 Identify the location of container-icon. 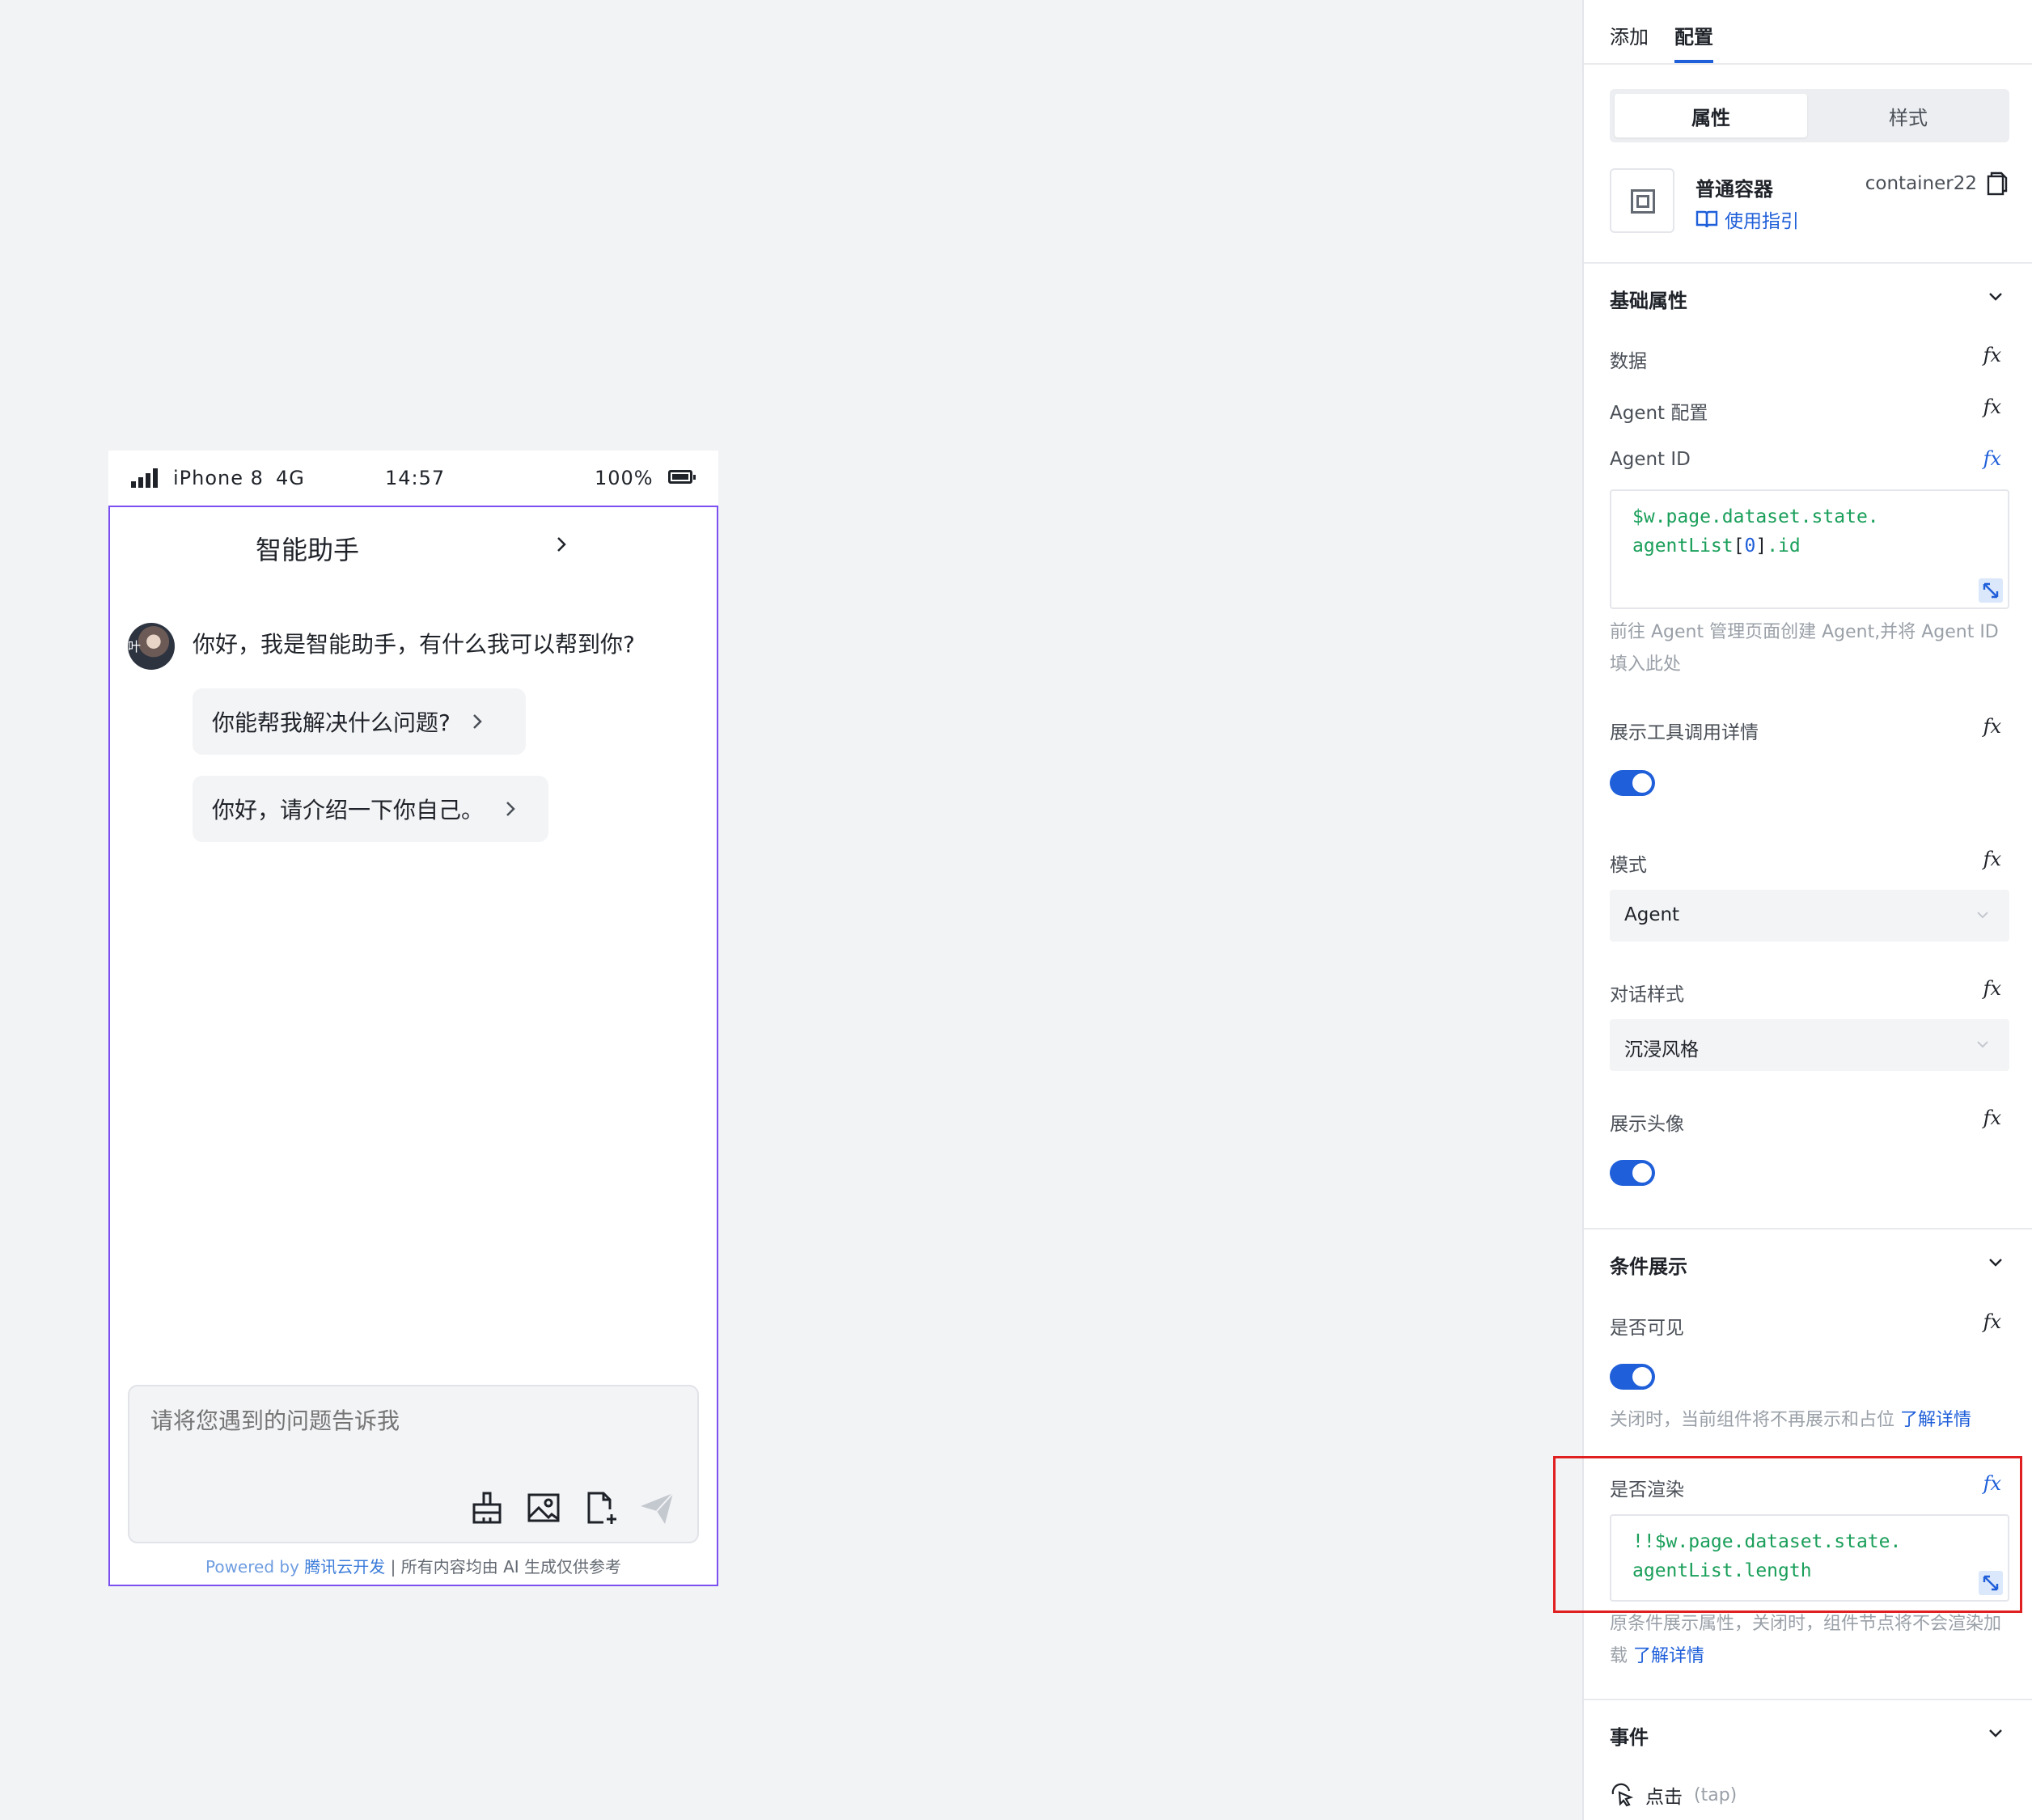
(1642, 200).